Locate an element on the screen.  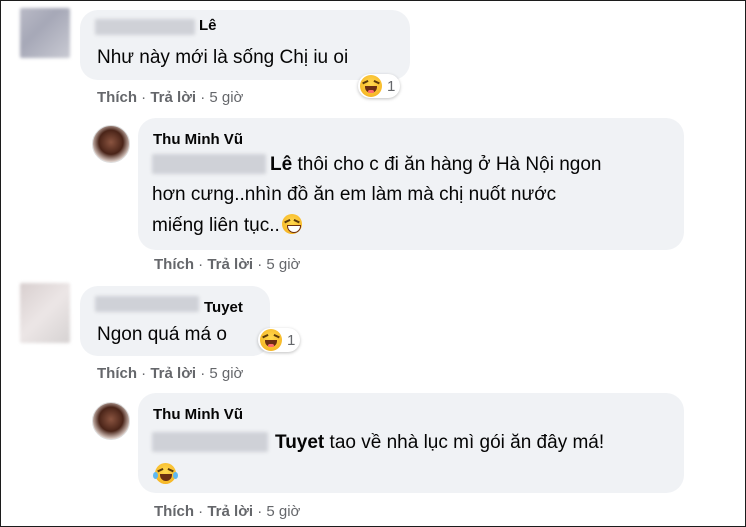
tears-of-joy-emoji-icon is located at coordinates (165, 476).